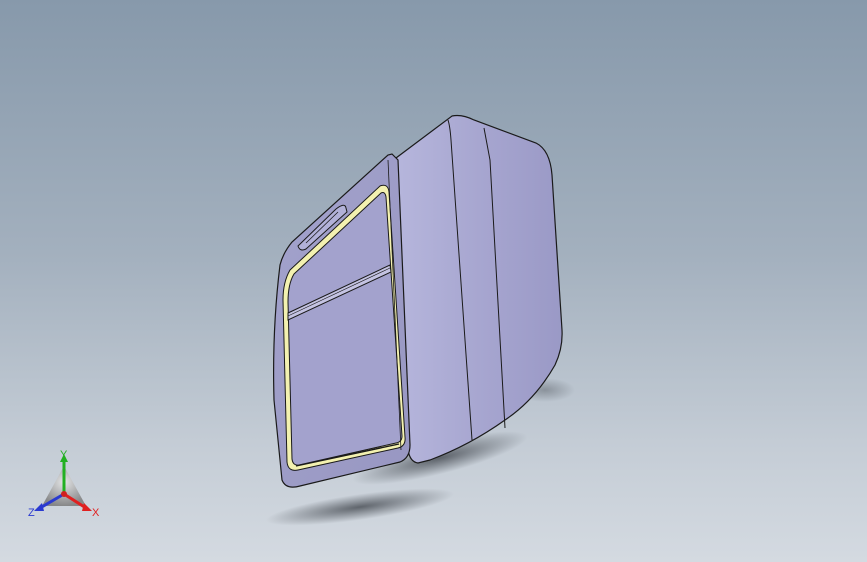 Image resolution: width=867 pixels, height=562 pixels. Describe the element at coordinates (479, 289) in the screenshot. I see `door-side-panel` at that location.